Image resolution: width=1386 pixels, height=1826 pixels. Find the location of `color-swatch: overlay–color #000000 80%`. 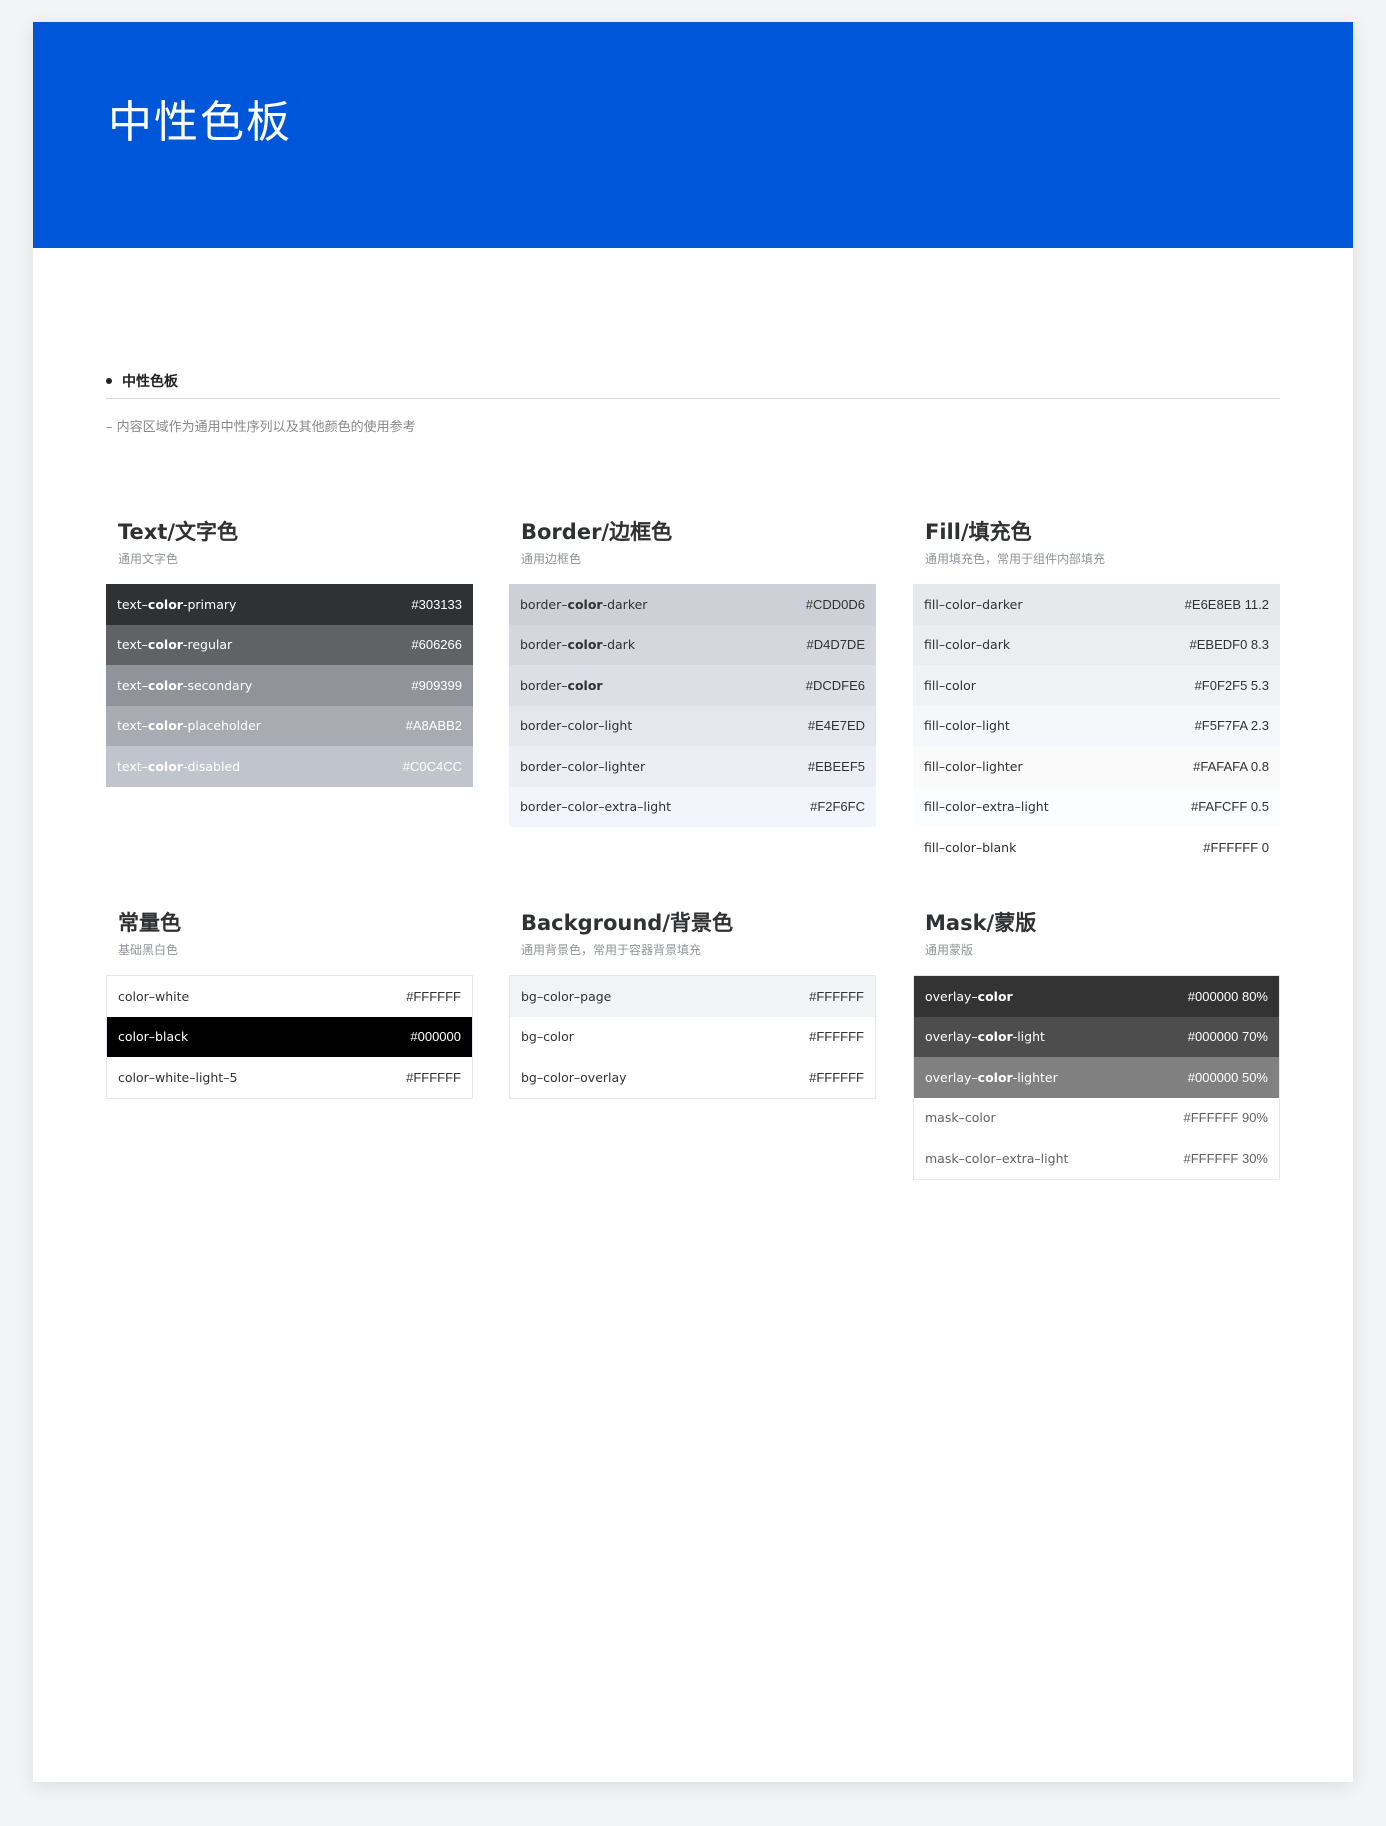

color-swatch: overlay–color #000000 80% is located at coordinates (1096, 996).